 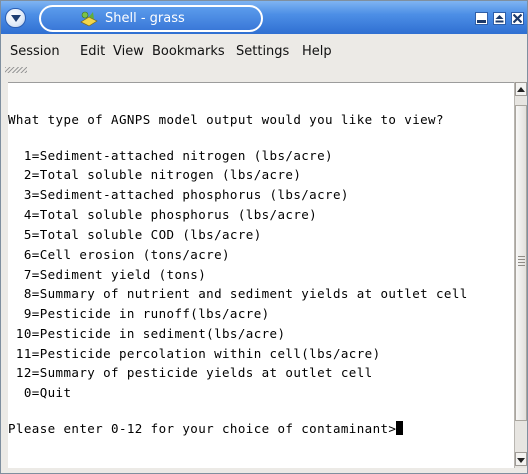 I want to click on option-line: 1=Sediment-attached nitrogen (lbs/acre), so click(x=170, y=155).